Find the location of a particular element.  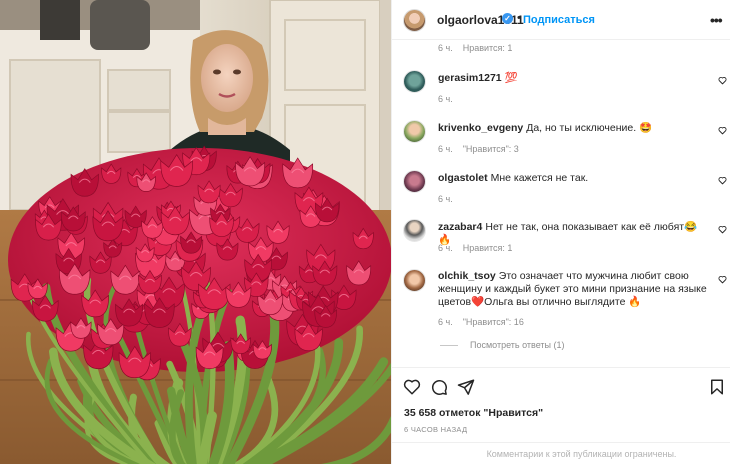

commenter-username: olchik_tsoy is located at coordinates (467, 276).